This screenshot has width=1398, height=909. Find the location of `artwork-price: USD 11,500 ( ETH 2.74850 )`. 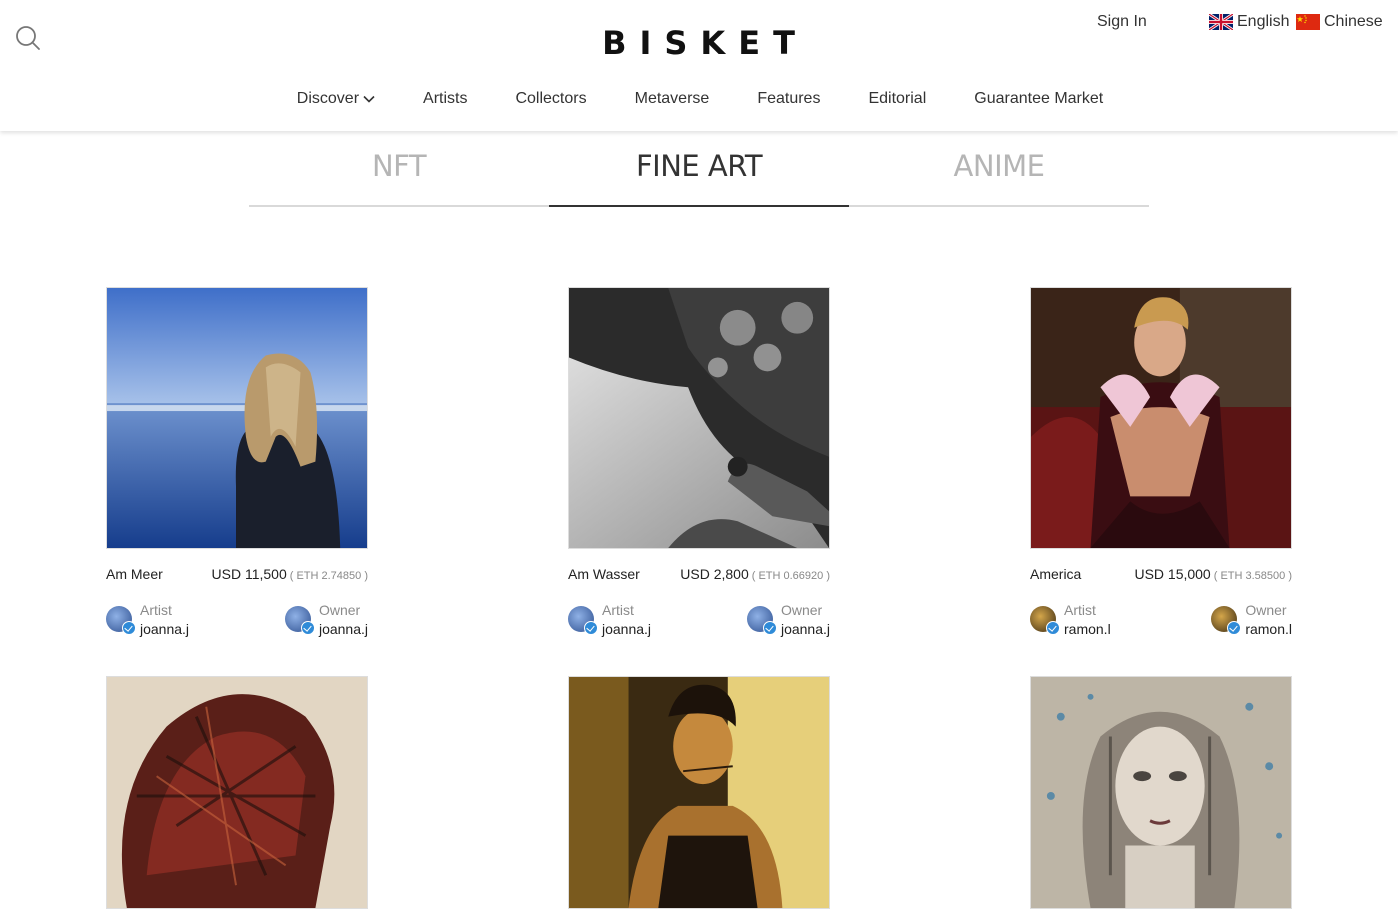

artwork-price: USD 11,500 ( ETH 2.74850 ) is located at coordinates (290, 574).